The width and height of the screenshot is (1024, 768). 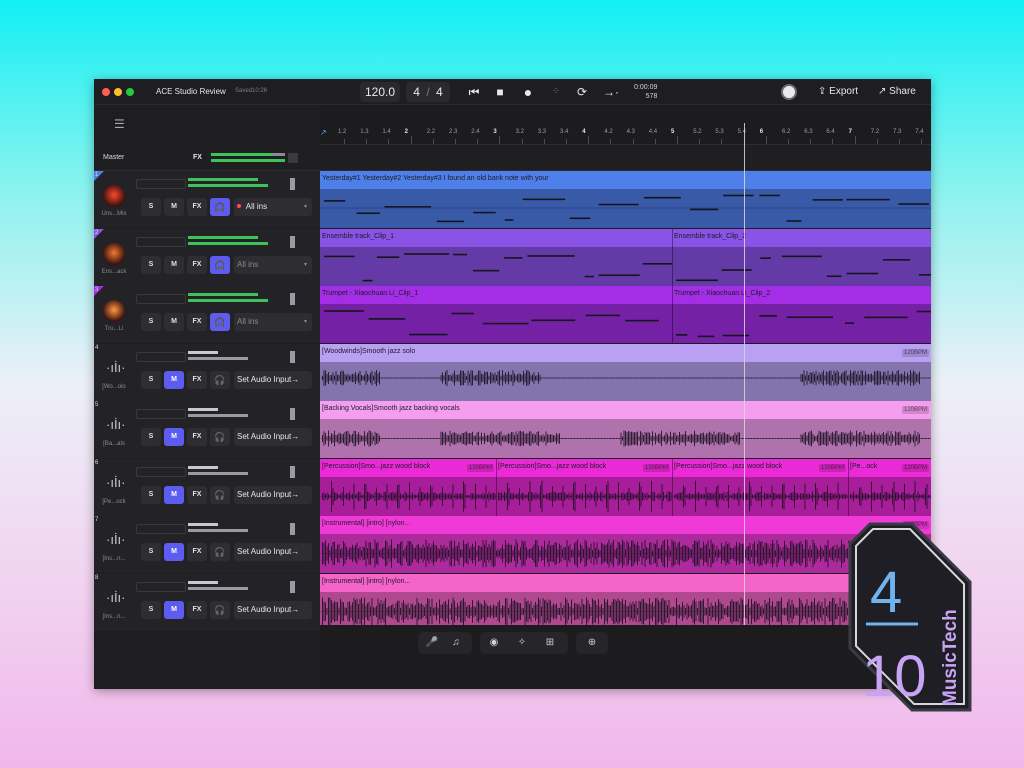 What do you see at coordinates (106, 92) in the screenshot?
I see `close-window-button` at bounding box center [106, 92].